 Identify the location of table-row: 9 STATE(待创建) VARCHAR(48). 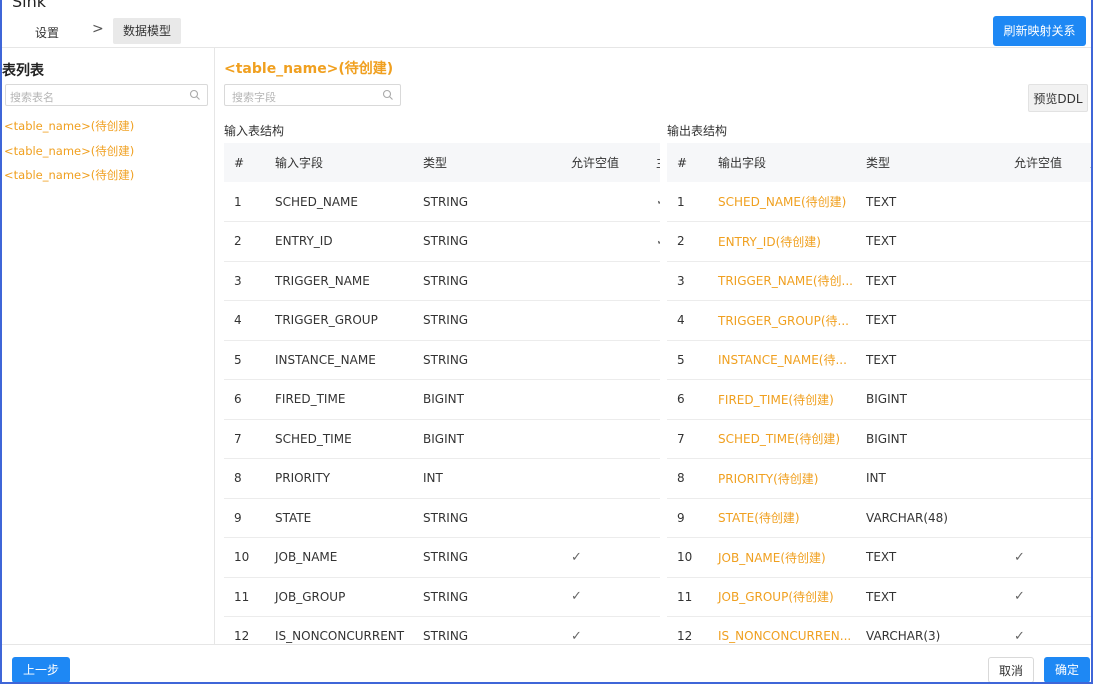
(879, 518).